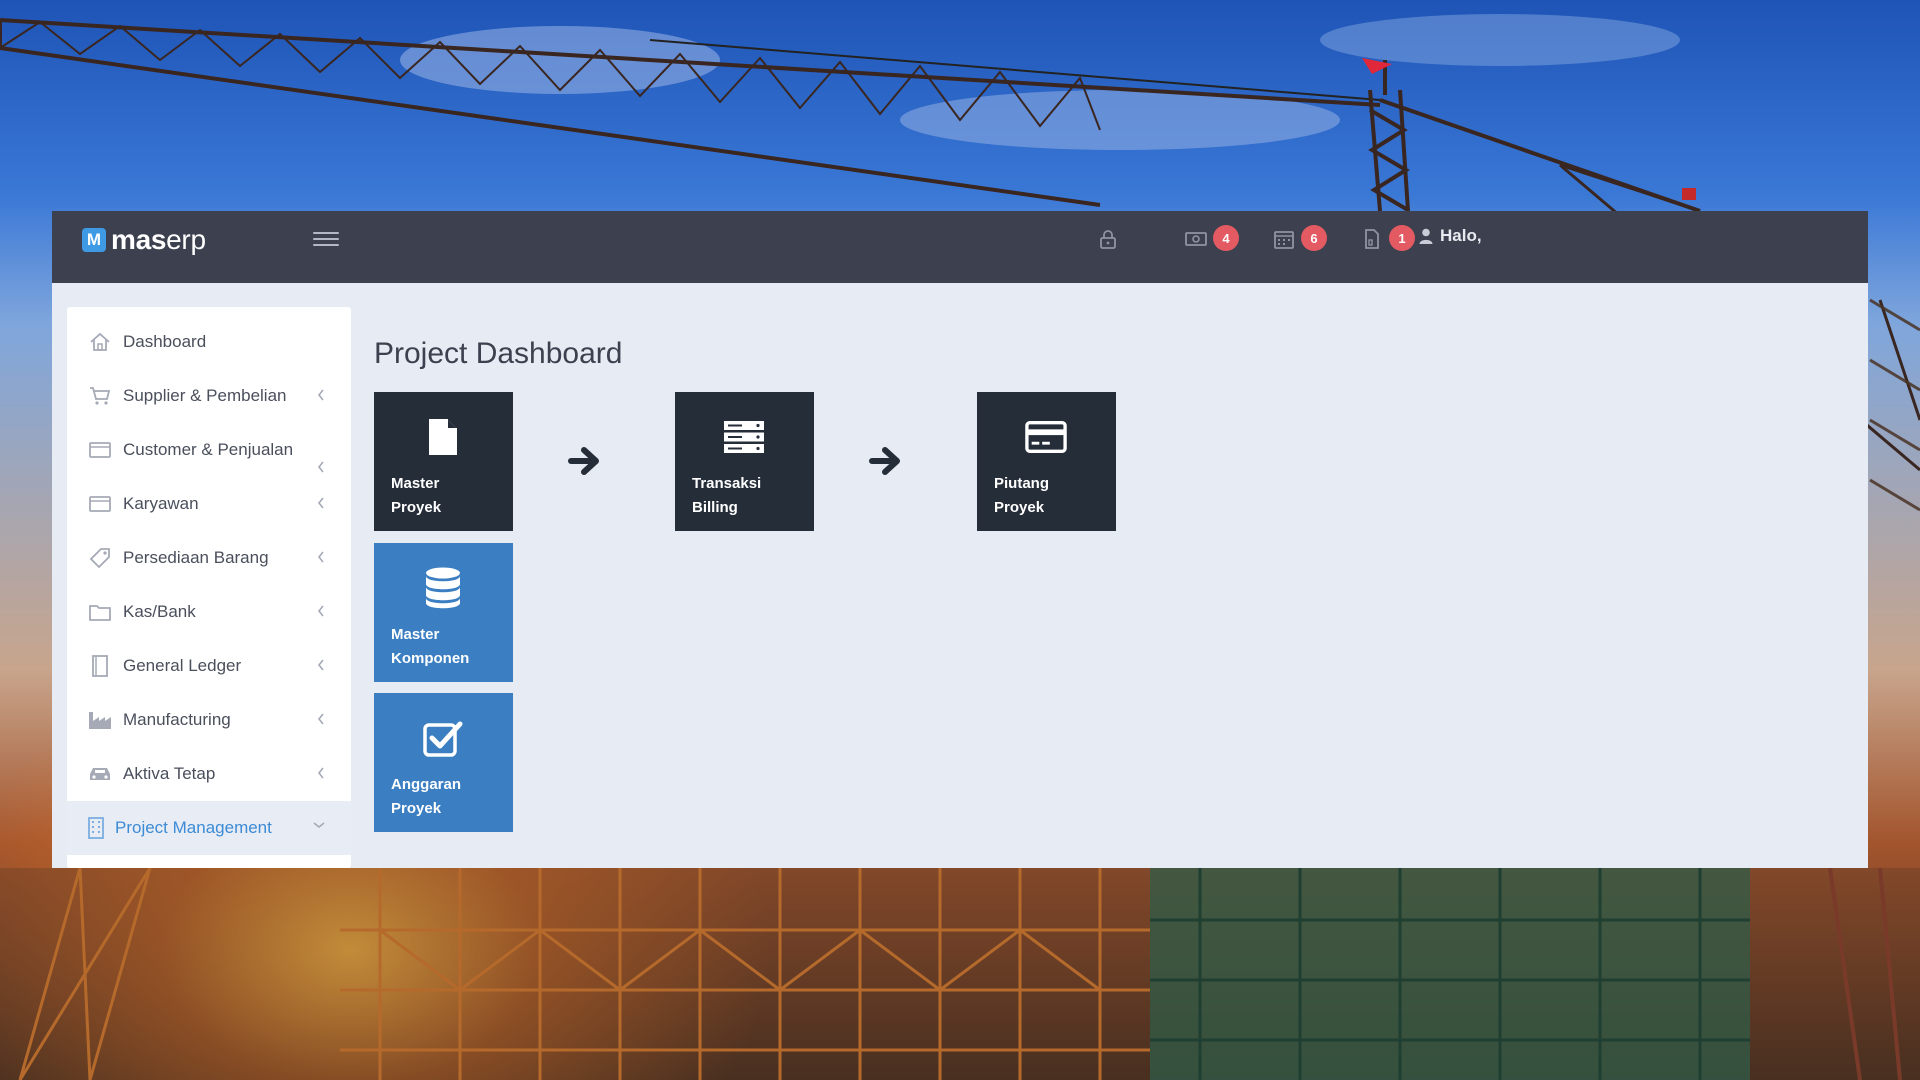 The width and height of the screenshot is (1920, 1080). What do you see at coordinates (159, 611) in the screenshot?
I see `sidebar-item-label: Kas/Bank` at bounding box center [159, 611].